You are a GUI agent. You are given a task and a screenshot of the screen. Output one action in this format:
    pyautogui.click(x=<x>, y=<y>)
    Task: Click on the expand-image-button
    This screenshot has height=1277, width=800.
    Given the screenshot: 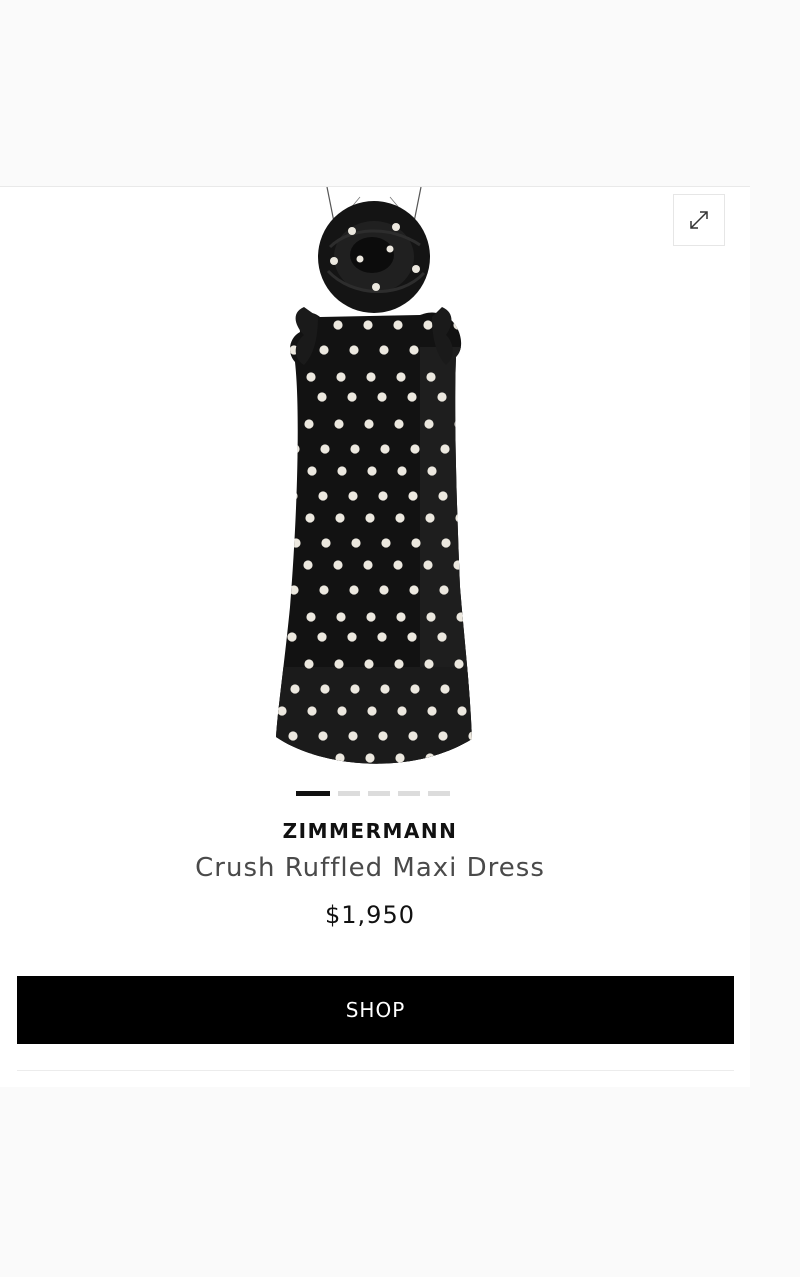 What is the action you would take?
    pyautogui.click(x=699, y=220)
    